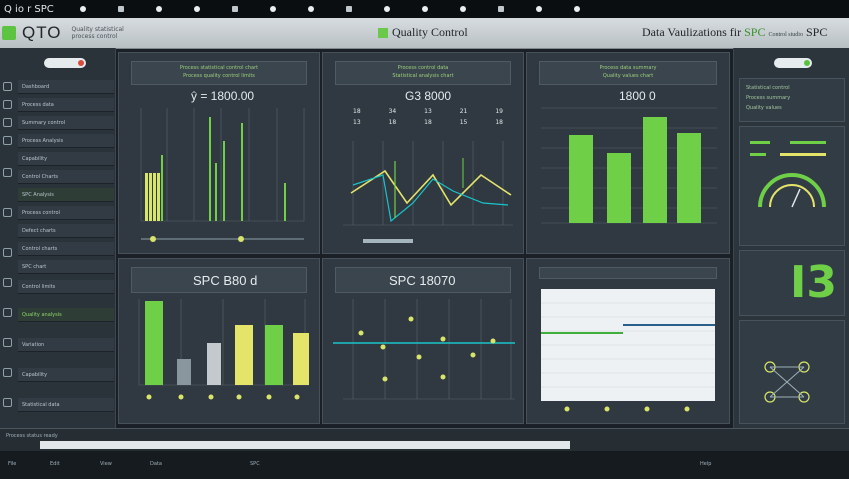 The width and height of the screenshot is (849, 479). I want to click on chart-panel-5: SPC 18070, so click(423, 341).